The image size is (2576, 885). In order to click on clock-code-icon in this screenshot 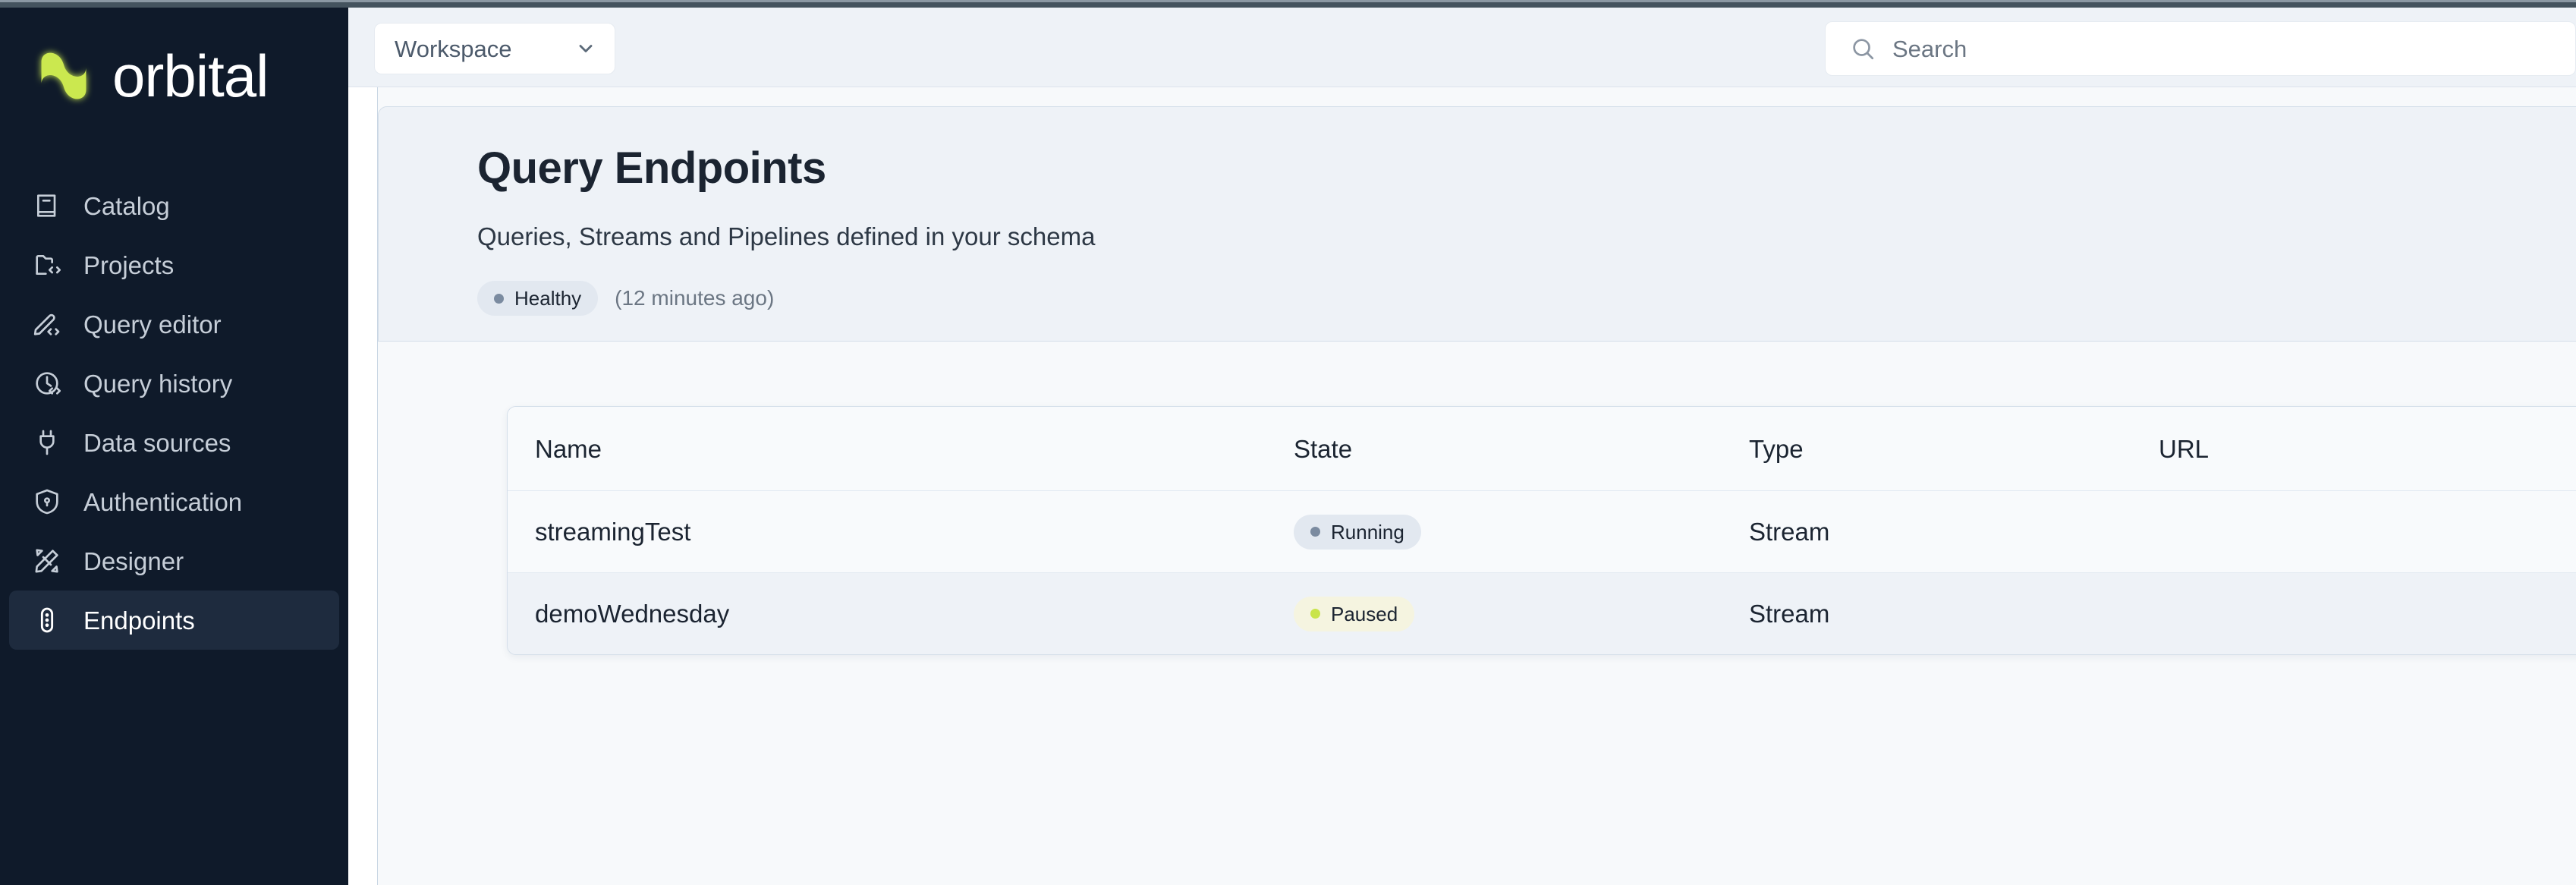, I will do `click(47, 383)`.